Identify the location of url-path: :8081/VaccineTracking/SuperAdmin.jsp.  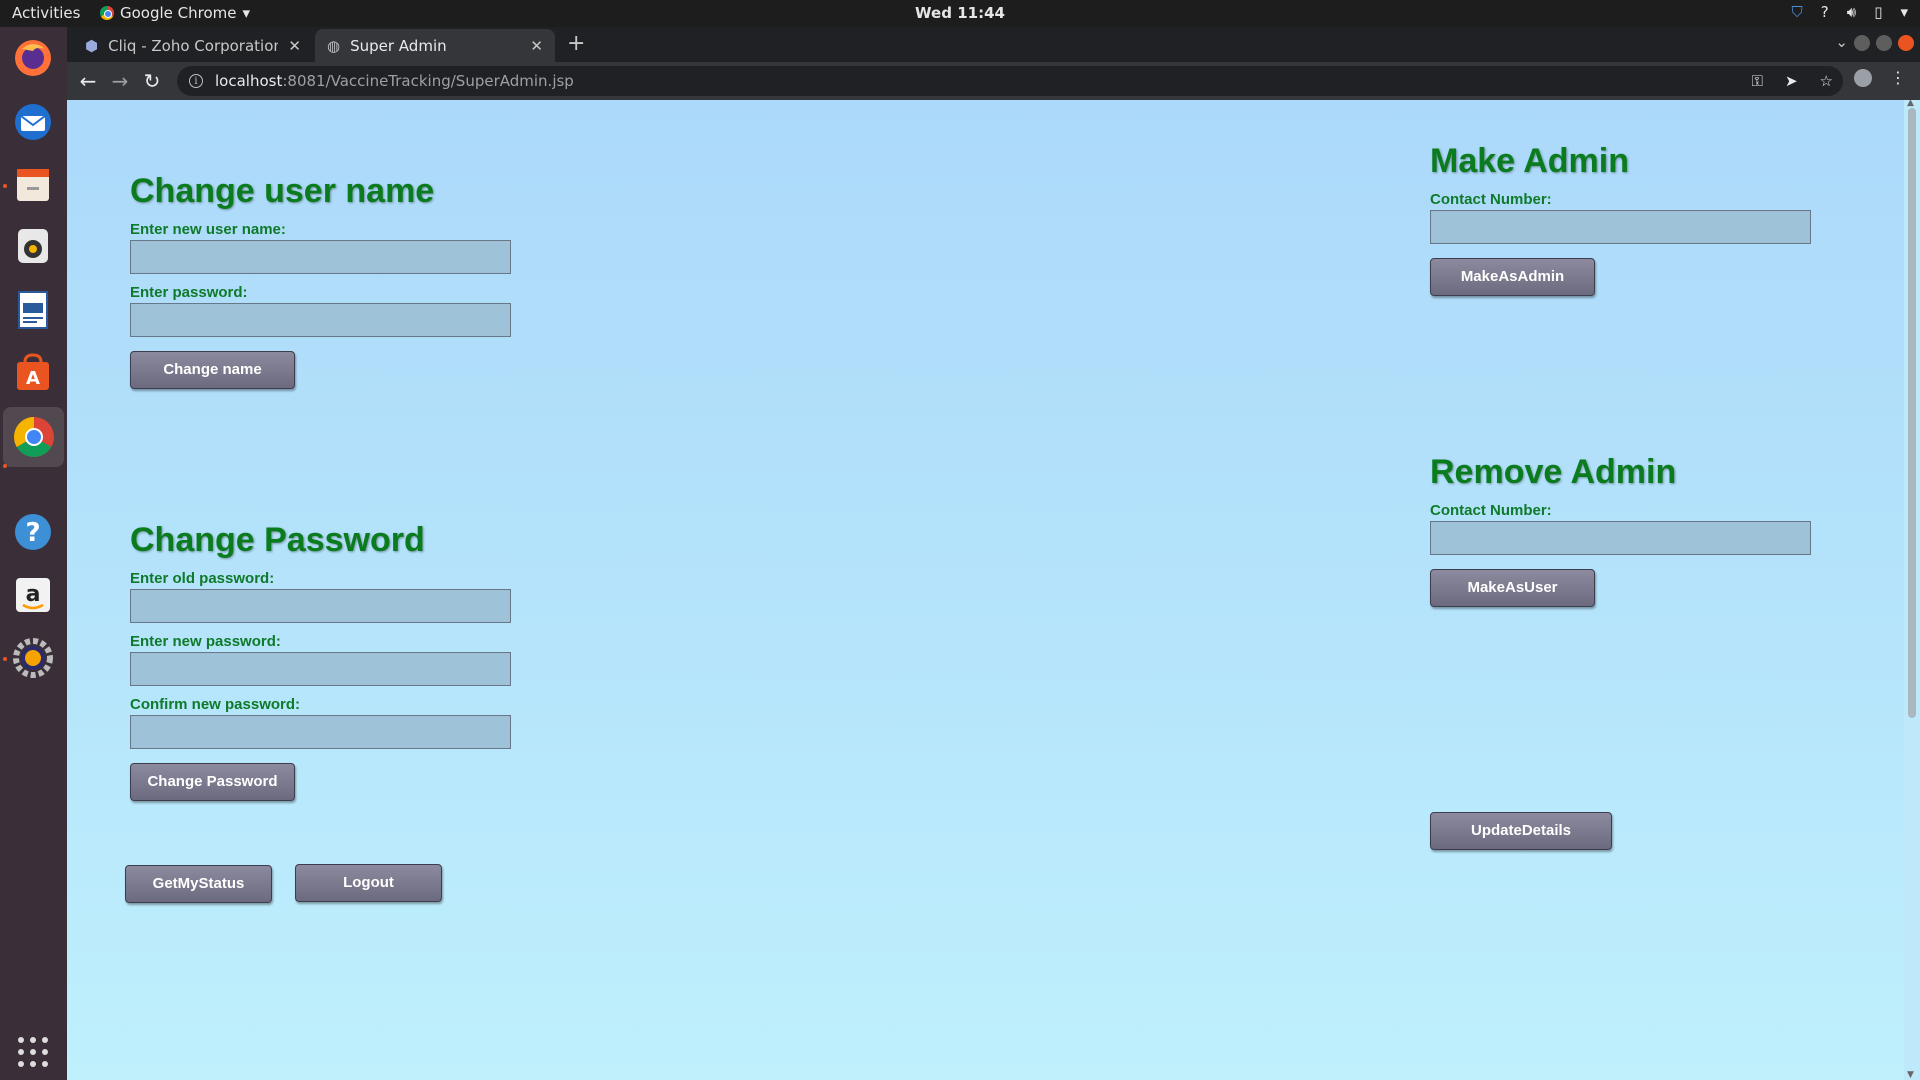
(428, 81).